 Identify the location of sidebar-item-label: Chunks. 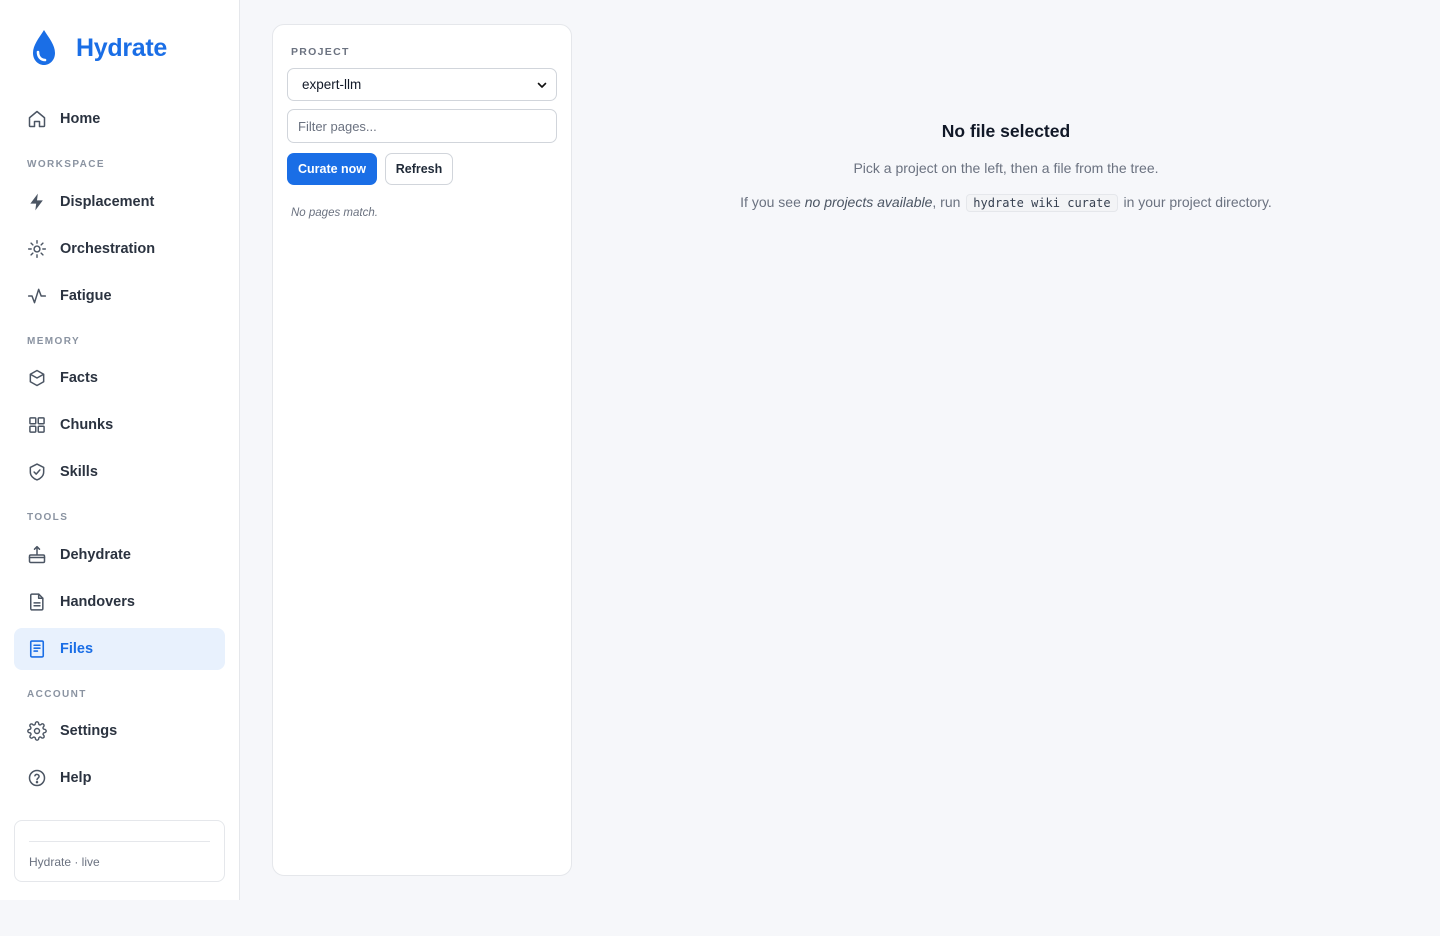
(87, 425).